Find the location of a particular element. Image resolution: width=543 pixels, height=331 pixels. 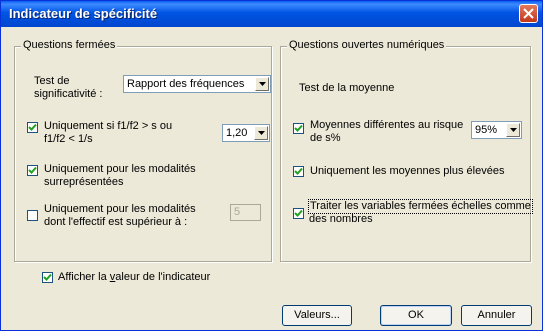

ratio-label-line2: f1/f2 < 1/s is located at coordinates (68, 139).